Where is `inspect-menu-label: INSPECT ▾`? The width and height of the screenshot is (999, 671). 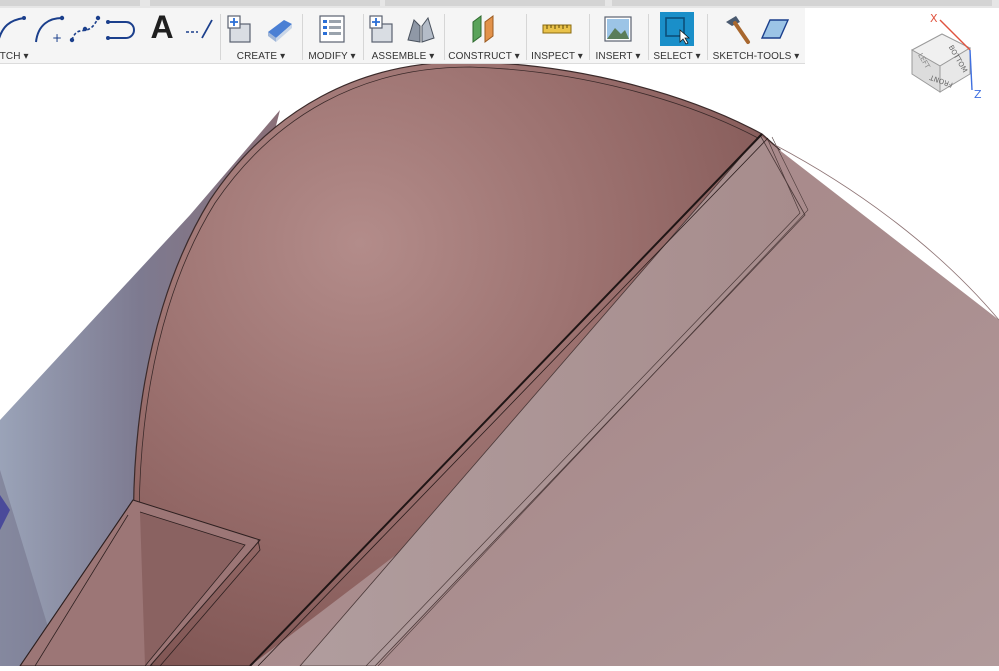 inspect-menu-label: INSPECT ▾ is located at coordinates (557, 56).